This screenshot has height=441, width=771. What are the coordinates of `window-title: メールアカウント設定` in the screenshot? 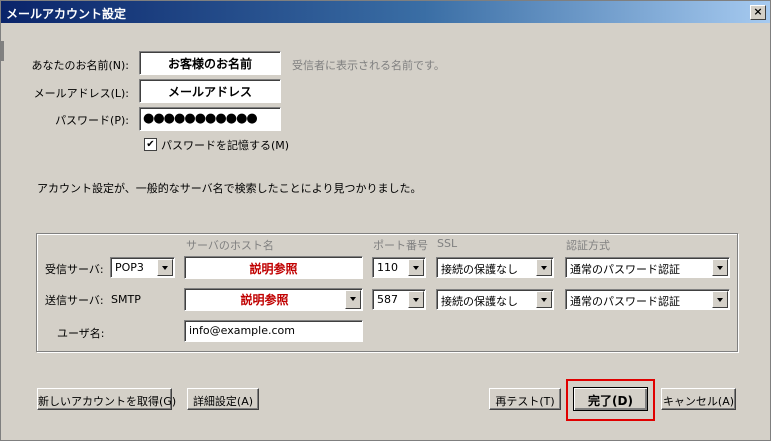 It's located at (66, 14).